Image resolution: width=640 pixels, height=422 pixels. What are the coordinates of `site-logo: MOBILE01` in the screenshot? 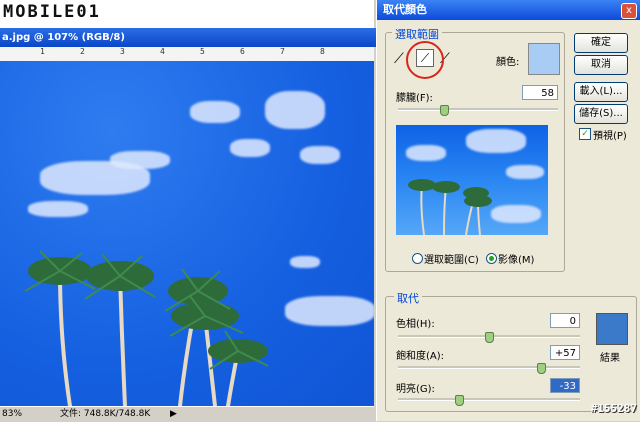 It's located at (52, 12).